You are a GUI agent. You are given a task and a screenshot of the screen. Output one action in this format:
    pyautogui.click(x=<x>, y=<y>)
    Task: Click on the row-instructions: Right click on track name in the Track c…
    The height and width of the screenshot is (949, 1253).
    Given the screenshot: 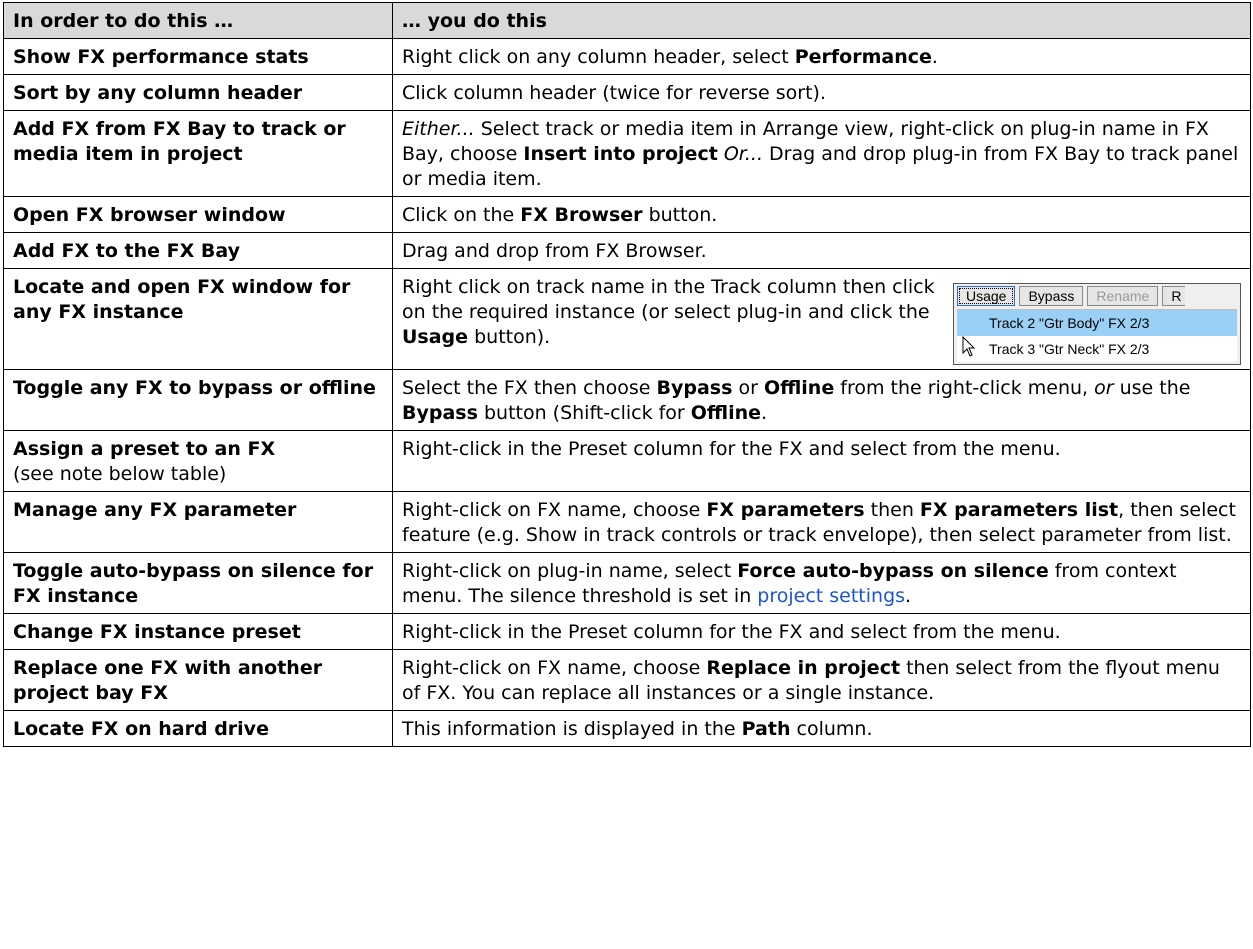 What is the action you would take?
    pyautogui.click(x=821, y=319)
    